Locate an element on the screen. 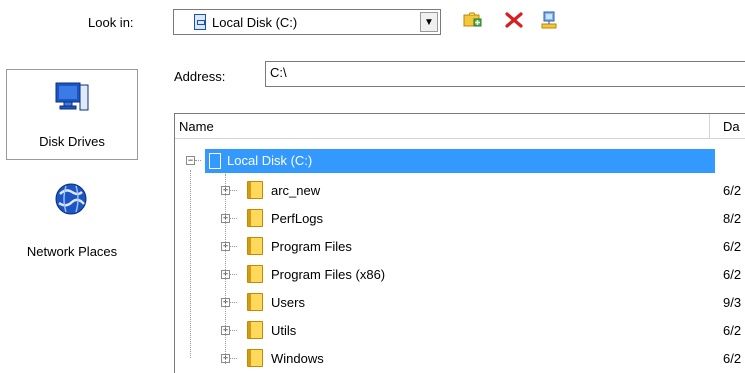 The image size is (745, 373). tree-row: + Windows 6/2 is located at coordinates (460, 359).